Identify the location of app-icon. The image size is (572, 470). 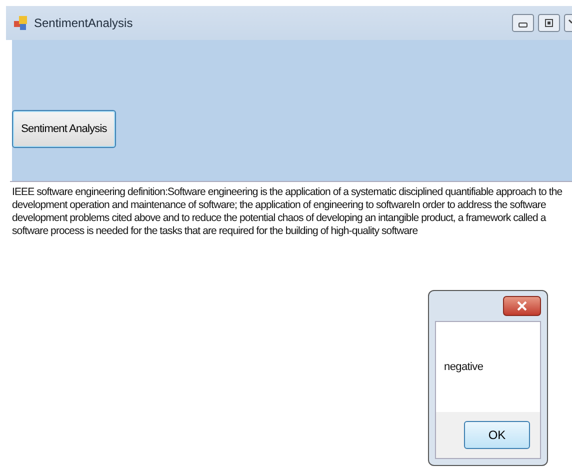
(21, 23).